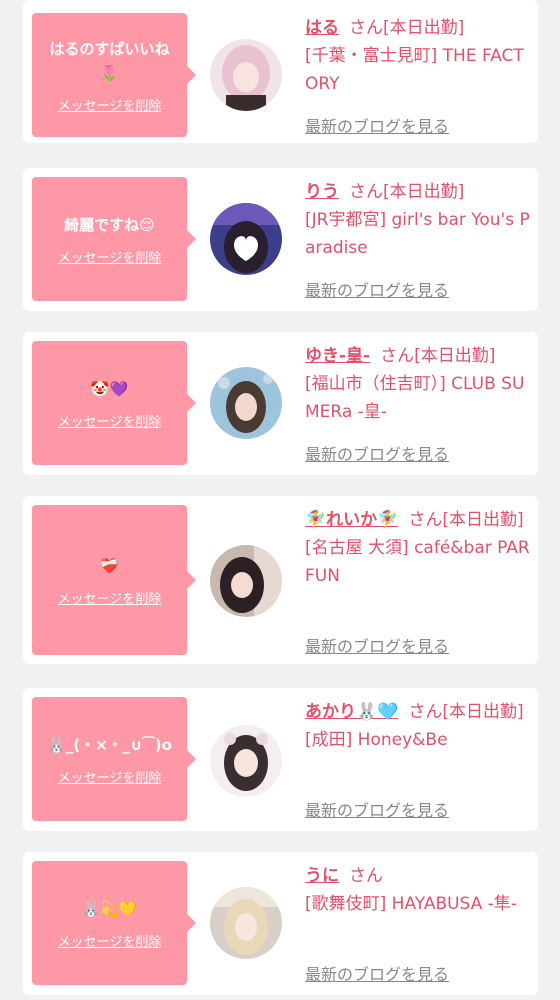 The width and height of the screenshot is (560, 1000). I want to click on girl-info: ゆき-皇- さん[本日出勤] [福山市（住吉町）] CLUB SUMERa -皇-, so click(418, 384).